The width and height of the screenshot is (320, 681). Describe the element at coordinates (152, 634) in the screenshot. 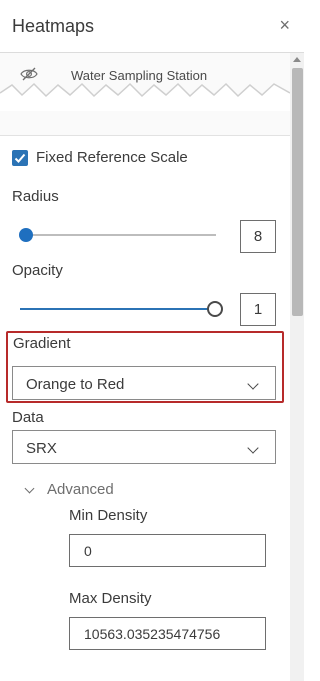

I see `max-density-value: 10563.035235474756` at that location.